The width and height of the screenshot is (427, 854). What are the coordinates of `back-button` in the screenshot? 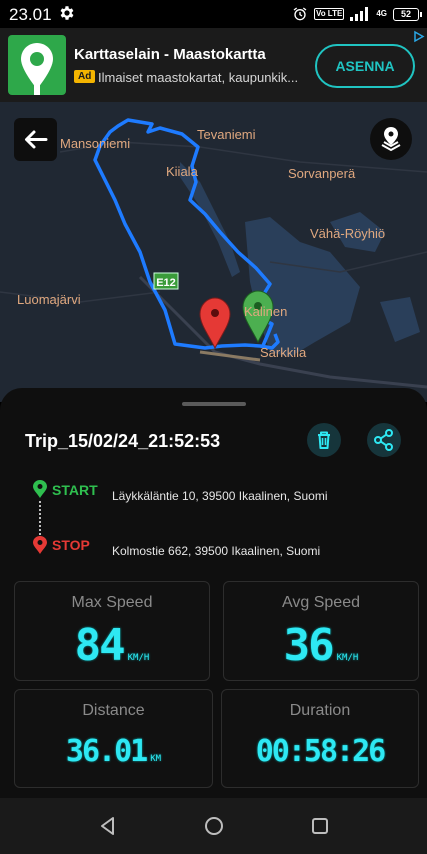 It's located at (35, 139).